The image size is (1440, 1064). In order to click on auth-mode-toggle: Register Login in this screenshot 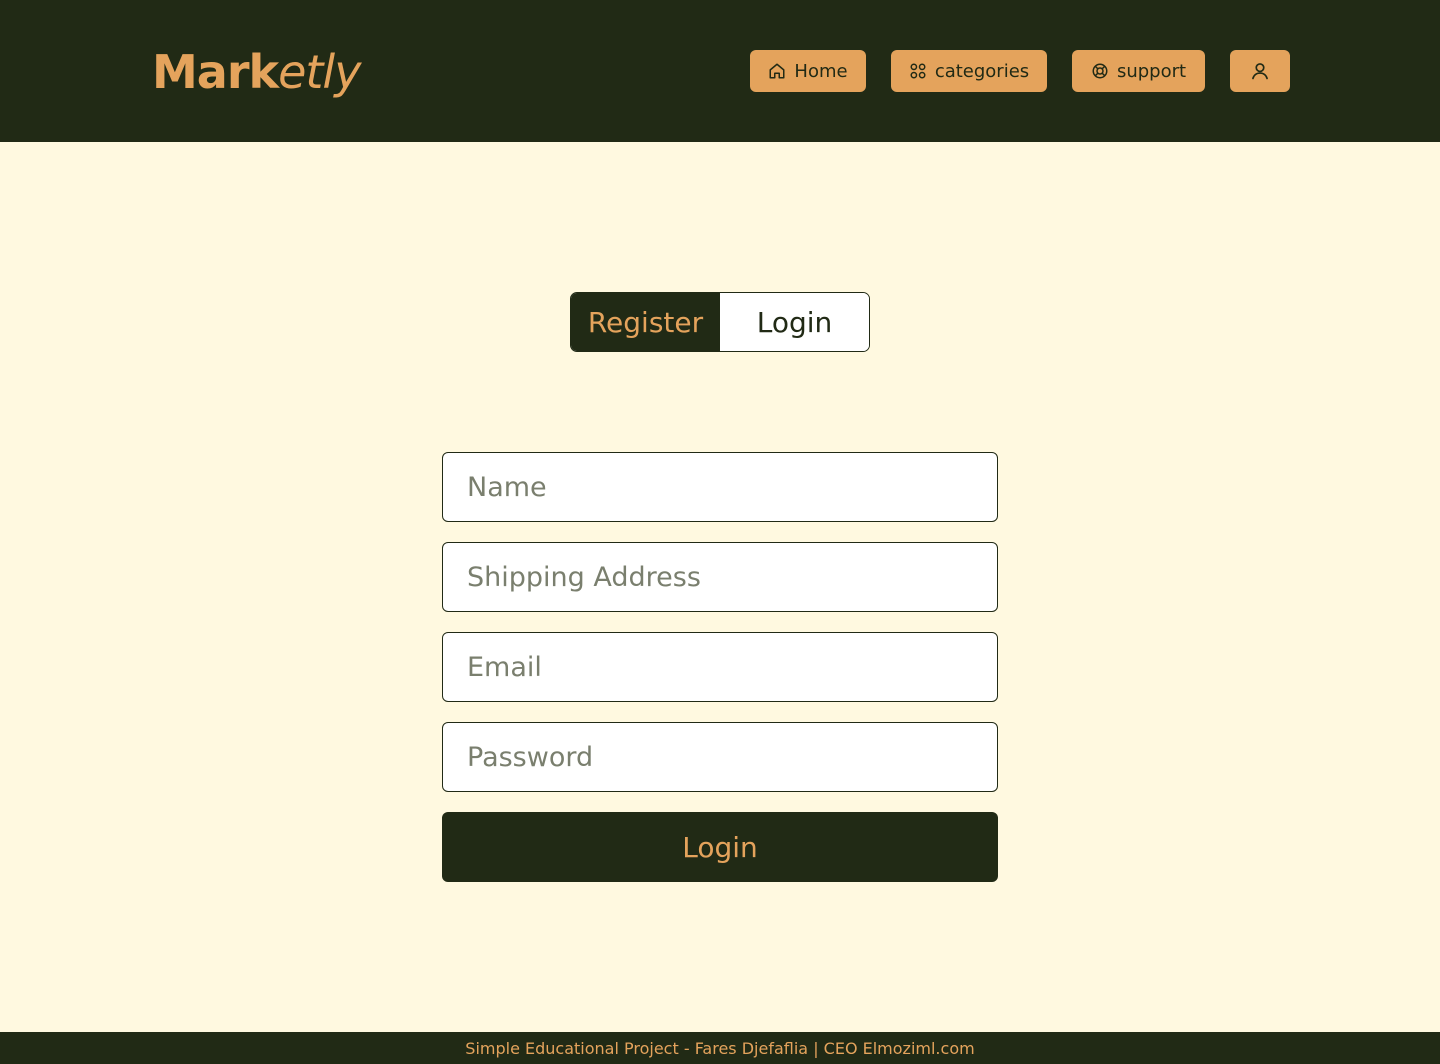, I will do `click(720, 322)`.